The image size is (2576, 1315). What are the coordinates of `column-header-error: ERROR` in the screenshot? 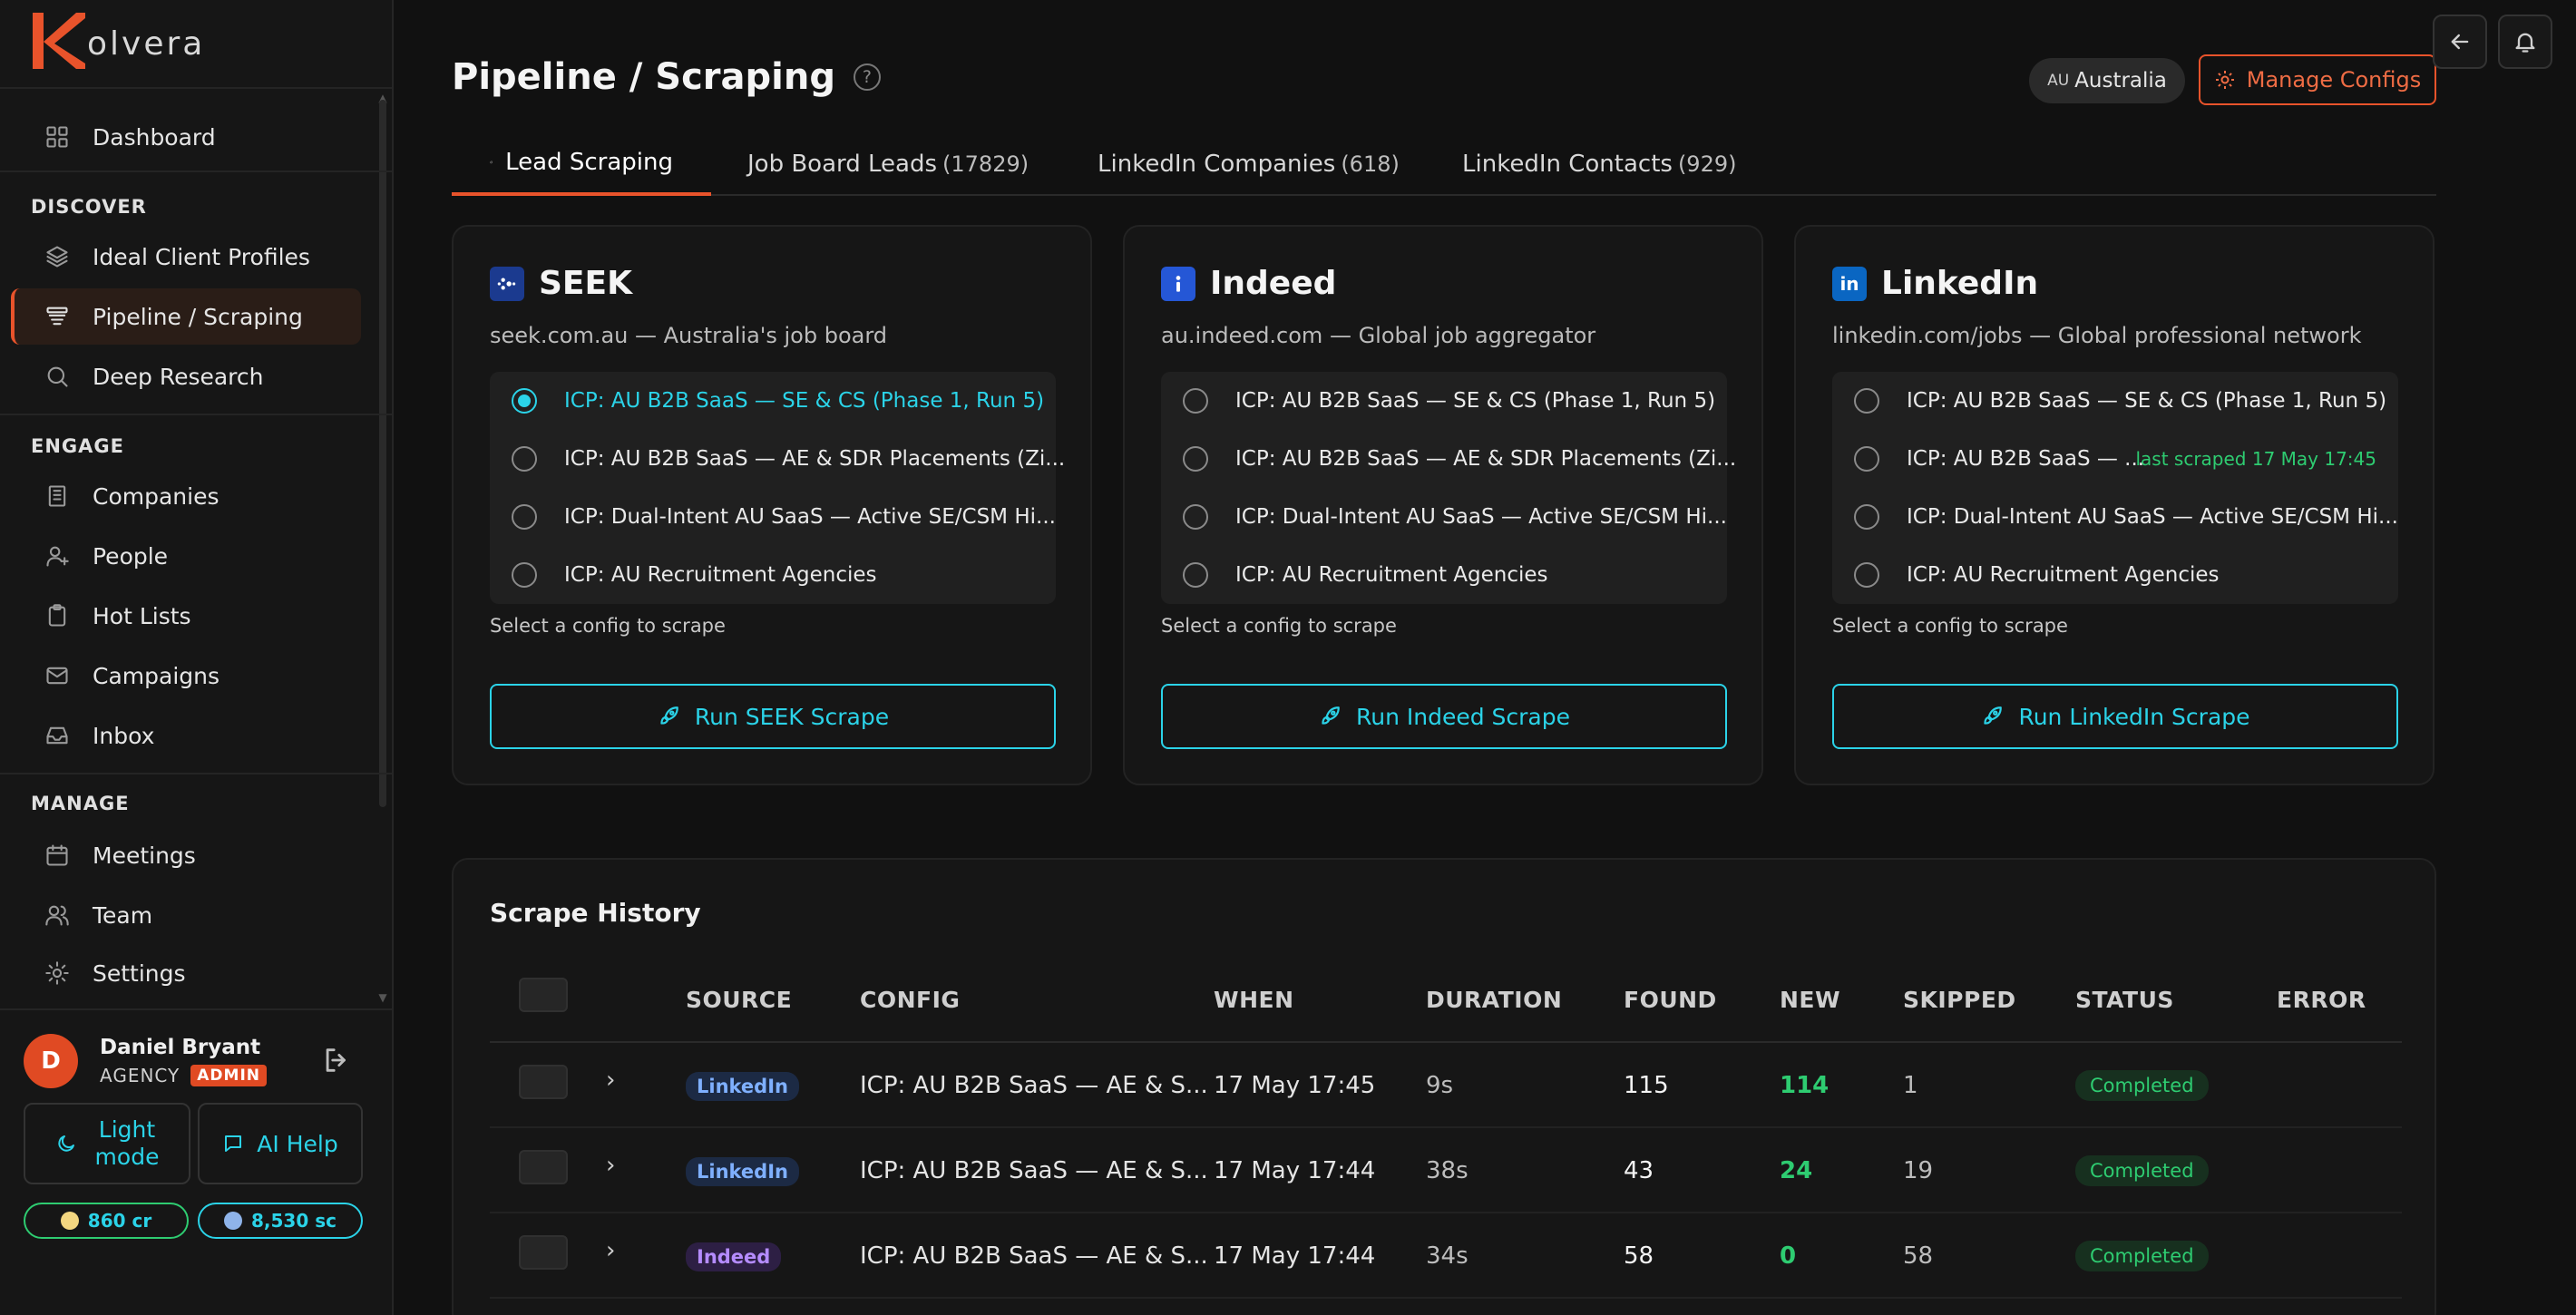 It's located at (2321, 1000).